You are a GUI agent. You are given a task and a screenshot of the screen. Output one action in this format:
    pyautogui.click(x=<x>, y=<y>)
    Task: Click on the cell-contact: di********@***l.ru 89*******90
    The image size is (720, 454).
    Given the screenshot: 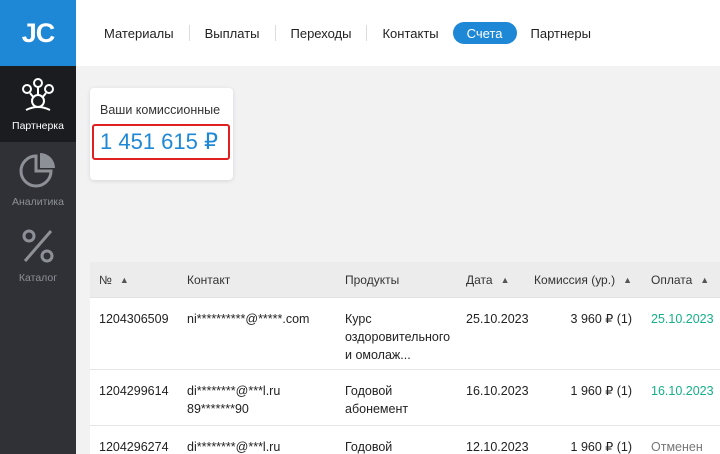 What is the action you would take?
    pyautogui.click(x=234, y=400)
    